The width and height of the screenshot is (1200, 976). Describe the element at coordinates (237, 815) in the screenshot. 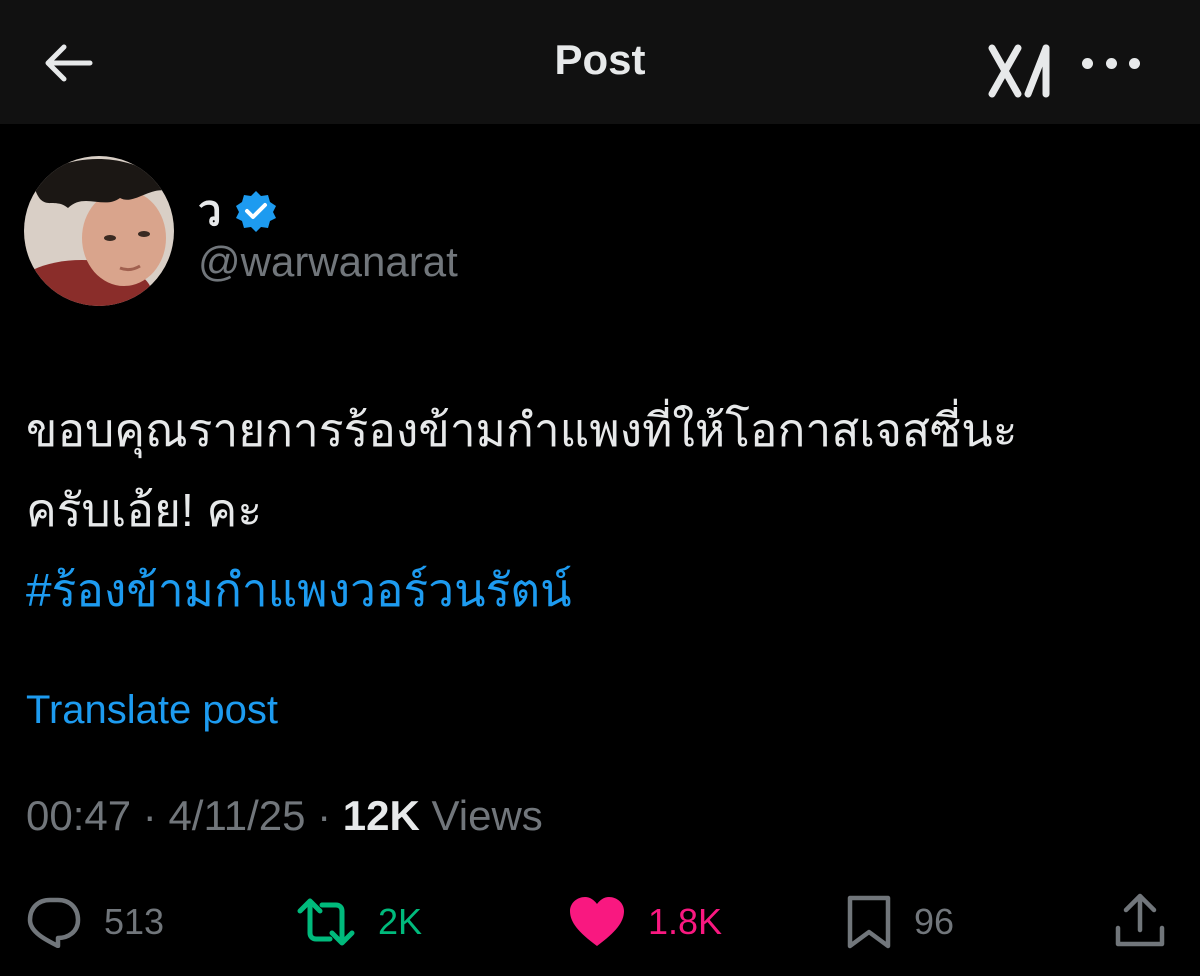

I see `post-date: 4/11/25` at that location.